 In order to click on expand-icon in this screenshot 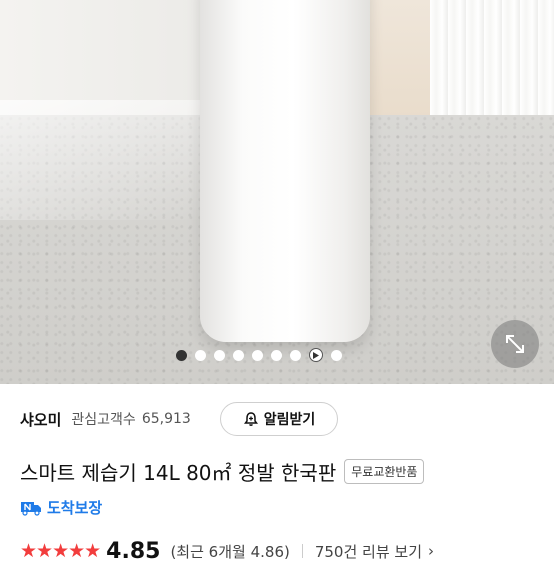, I will do `click(515, 344)`.